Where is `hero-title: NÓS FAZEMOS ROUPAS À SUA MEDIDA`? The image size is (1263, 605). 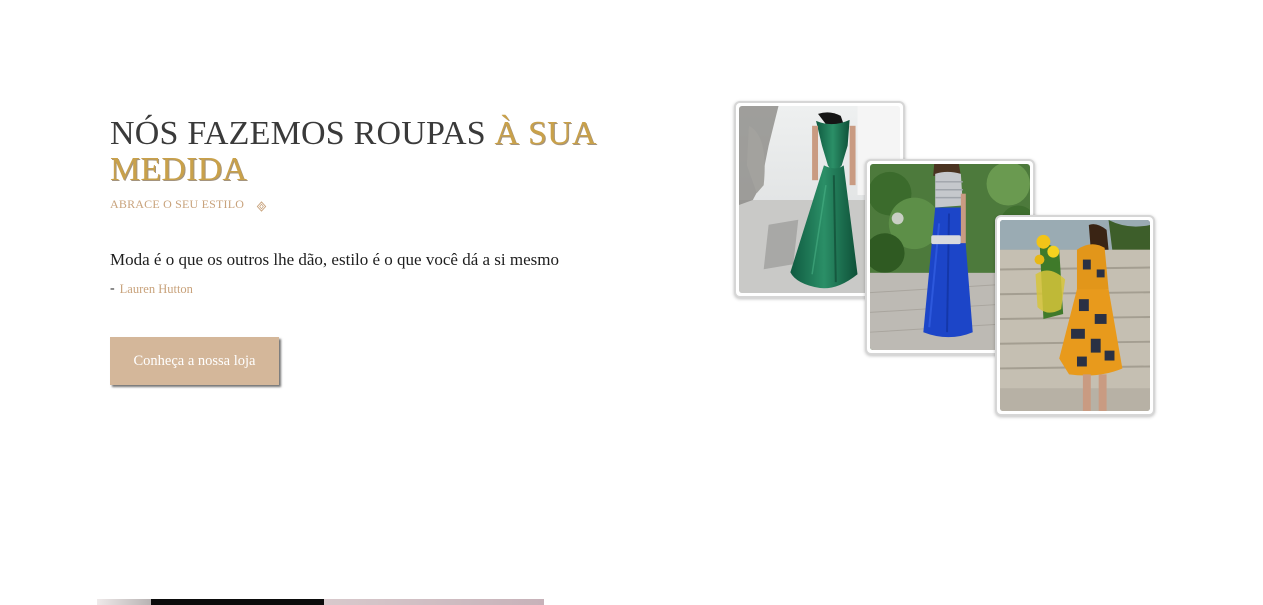 hero-title: NÓS FAZEMOS ROUPAS À SUA MEDIDA is located at coordinates (370, 152).